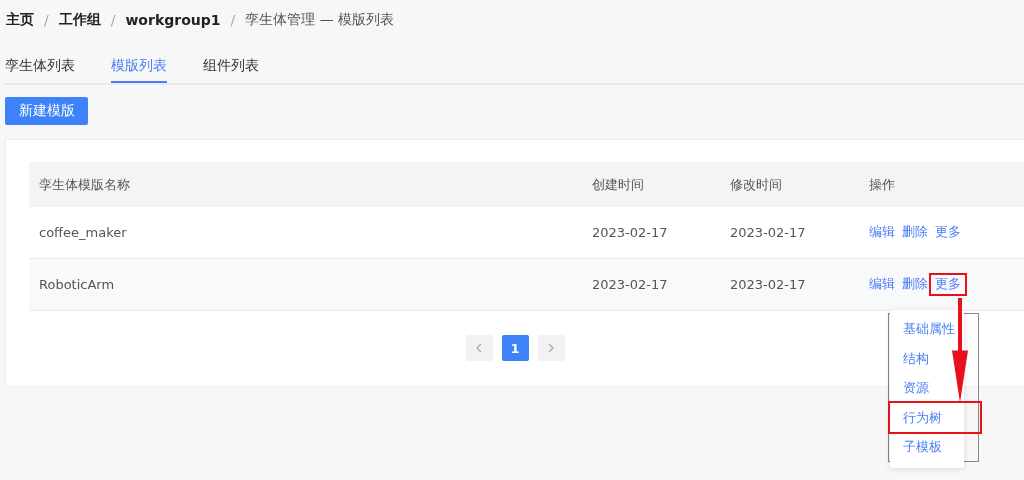 The image size is (1024, 480). What do you see at coordinates (515, 348) in the screenshot?
I see `page-button: 1` at bounding box center [515, 348].